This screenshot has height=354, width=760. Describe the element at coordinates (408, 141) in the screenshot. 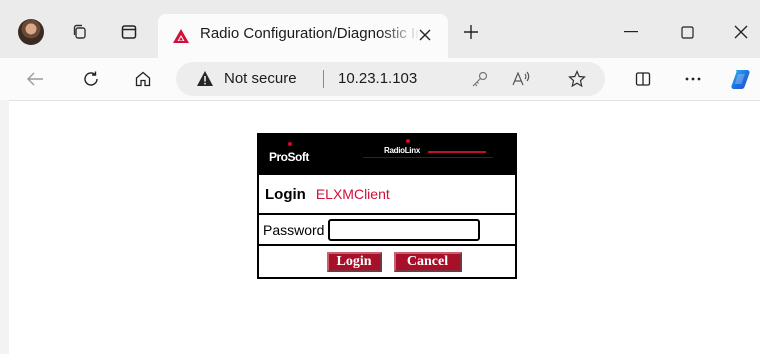

I see `radiolinx-logo-dot` at that location.